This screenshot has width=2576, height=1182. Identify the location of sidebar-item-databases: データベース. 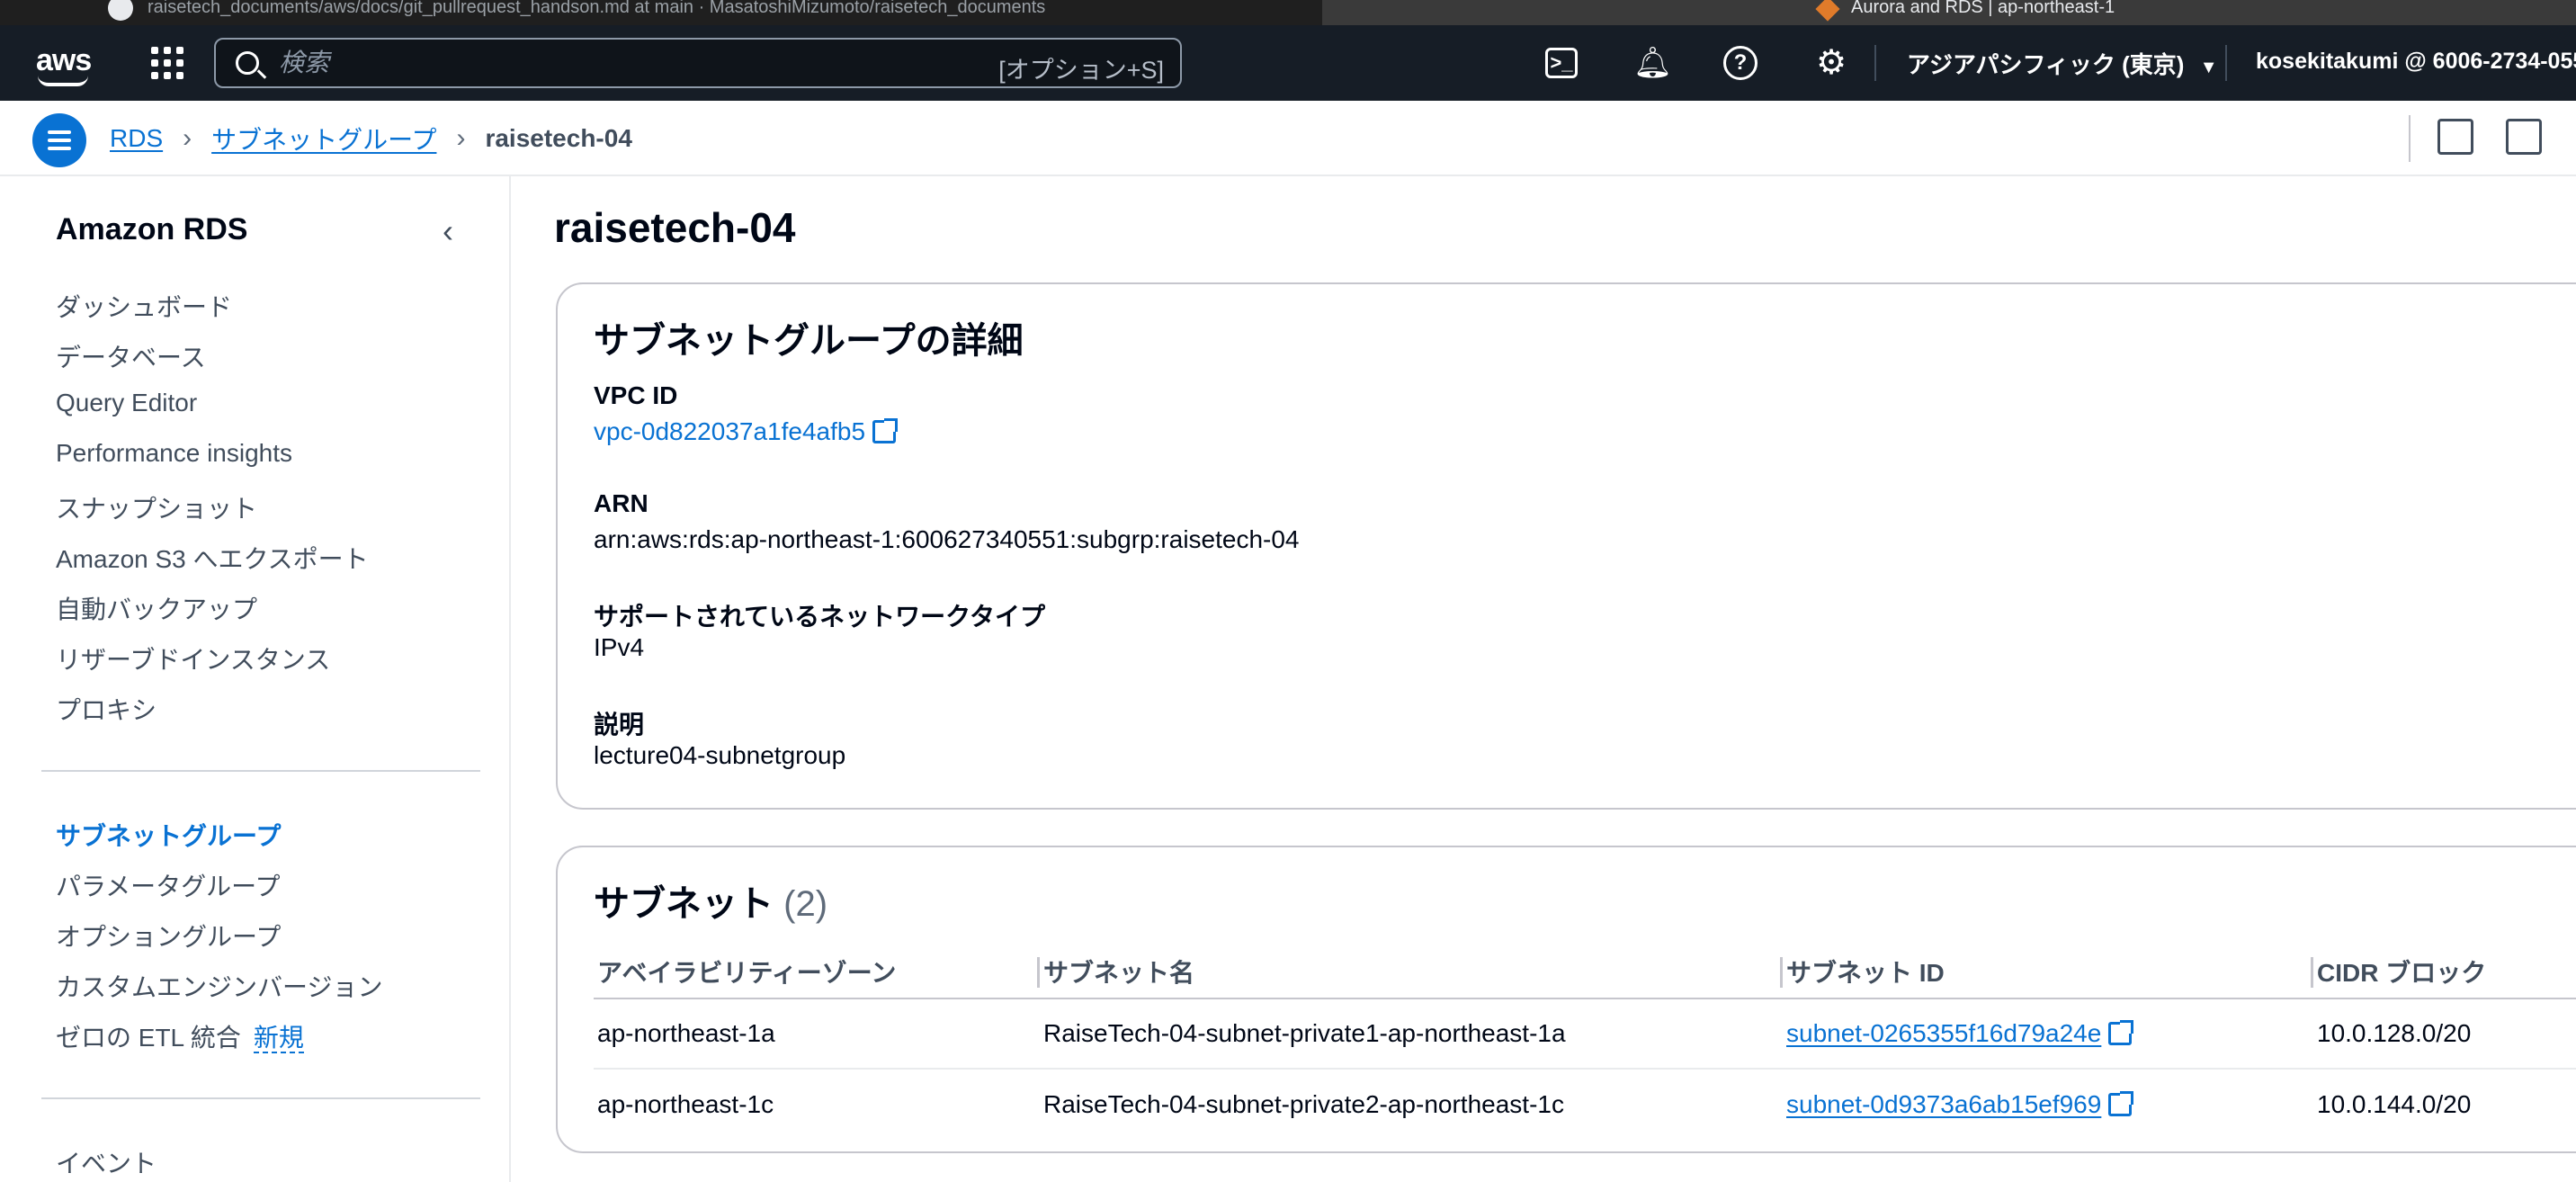
(131, 356).